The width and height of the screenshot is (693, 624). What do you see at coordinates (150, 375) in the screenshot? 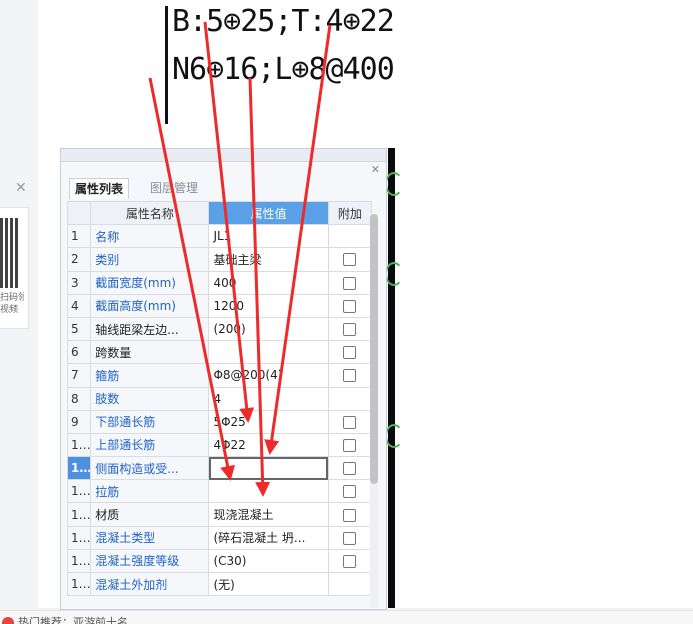
I see `property-name: 箍筋` at bounding box center [150, 375].